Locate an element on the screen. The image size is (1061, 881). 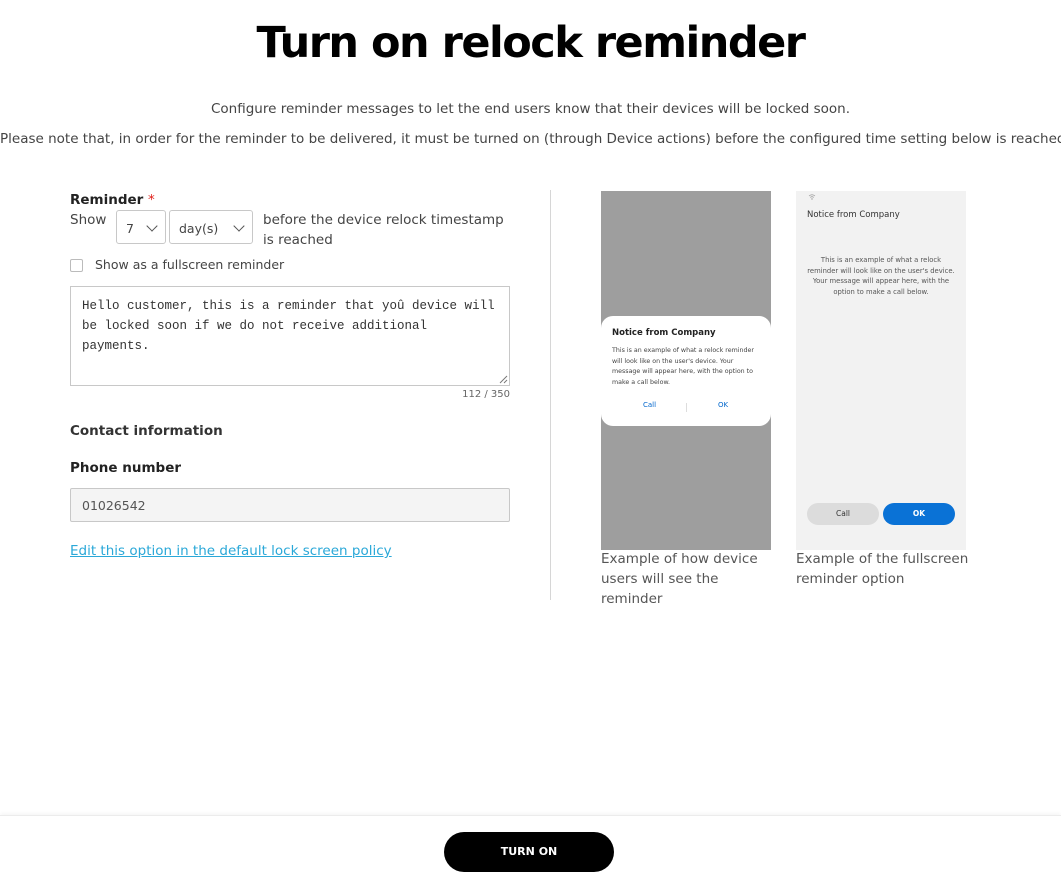
reminder-label-text: Reminder is located at coordinates (107, 200).